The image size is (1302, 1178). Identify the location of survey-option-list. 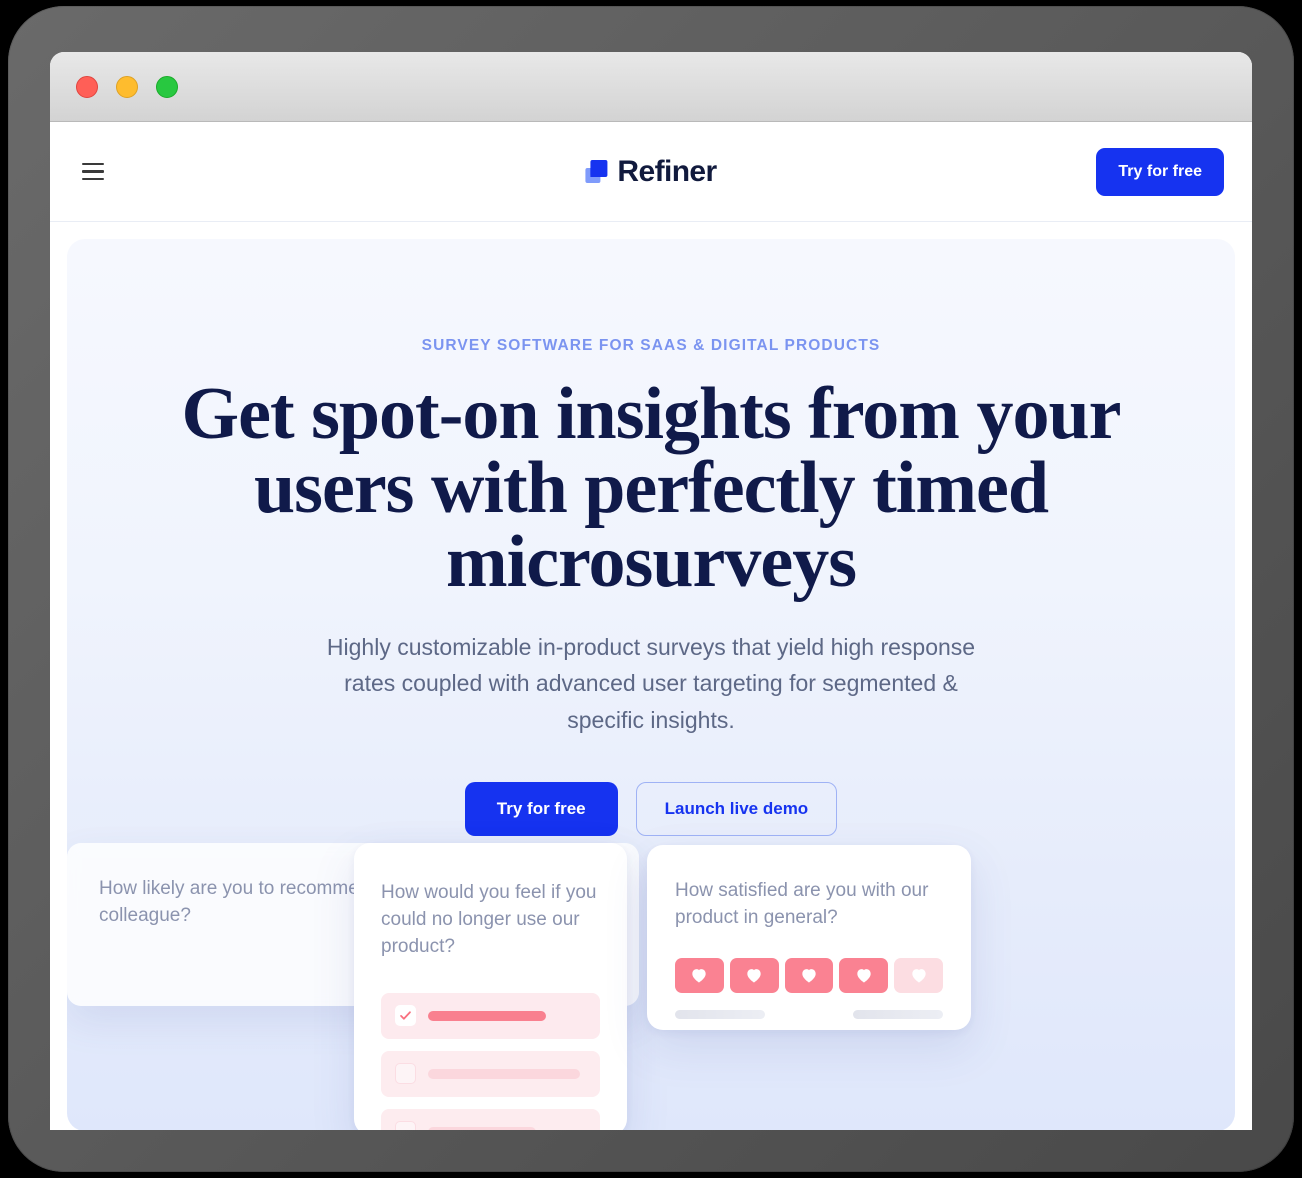
(490, 1061).